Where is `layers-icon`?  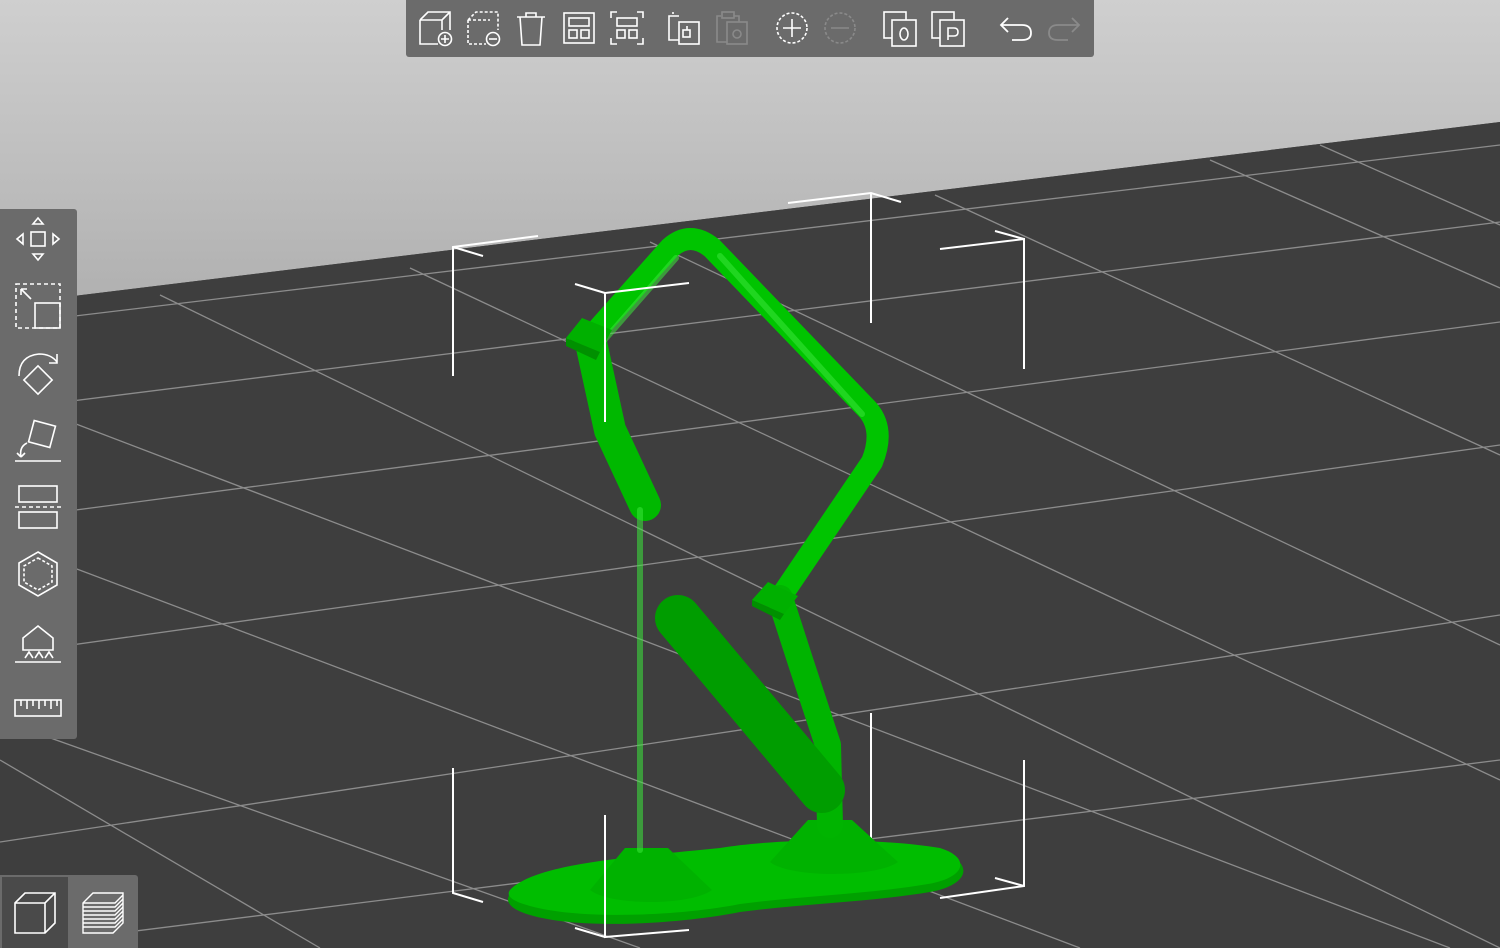 layers-icon is located at coordinates (103, 912).